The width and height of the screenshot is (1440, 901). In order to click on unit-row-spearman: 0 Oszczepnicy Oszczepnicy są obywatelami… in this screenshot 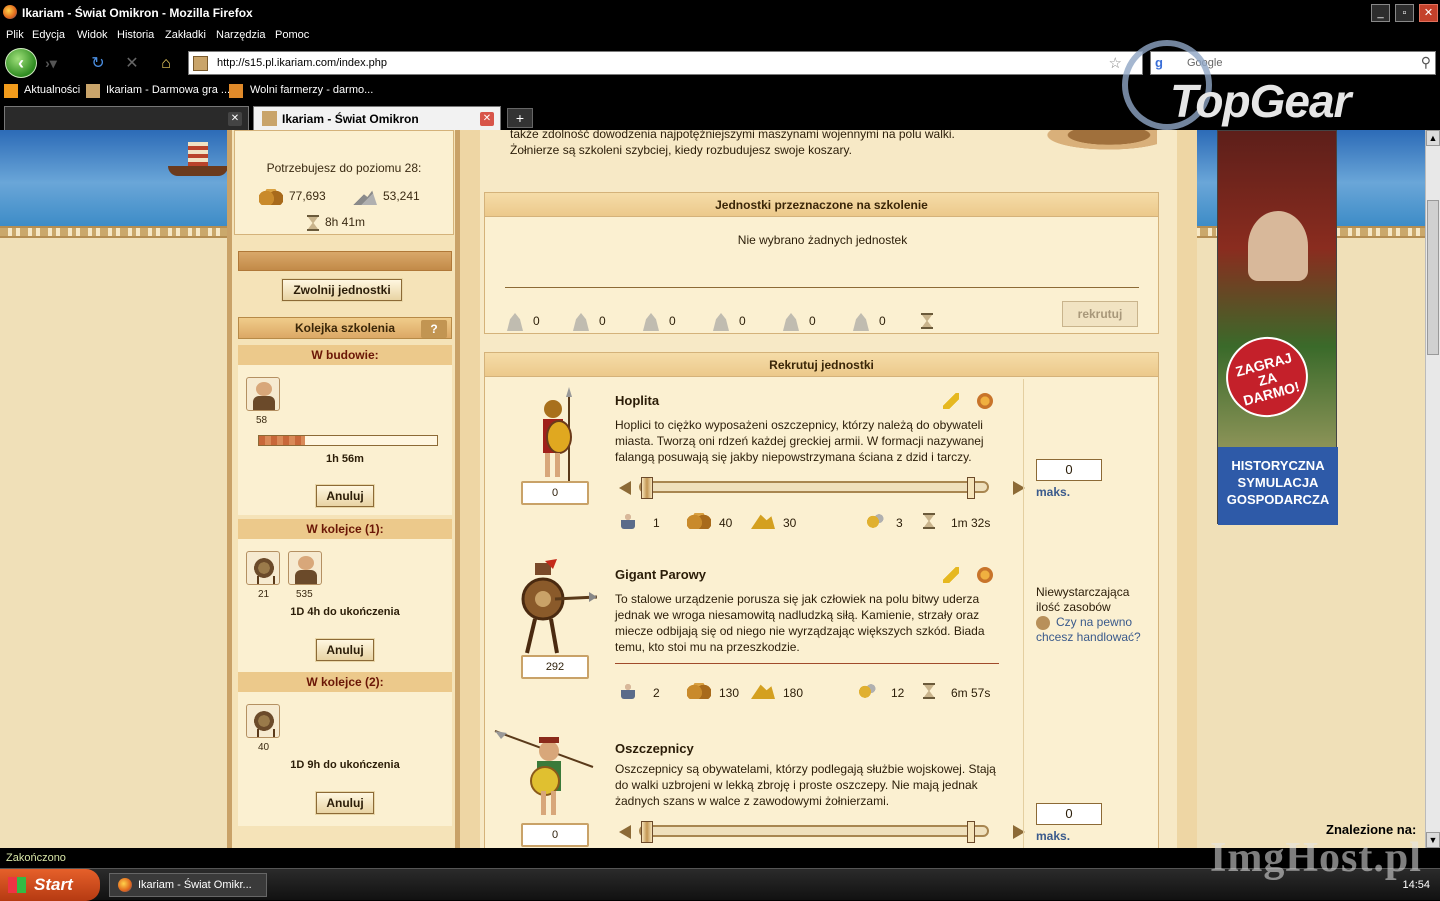, I will do `click(822, 787)`.